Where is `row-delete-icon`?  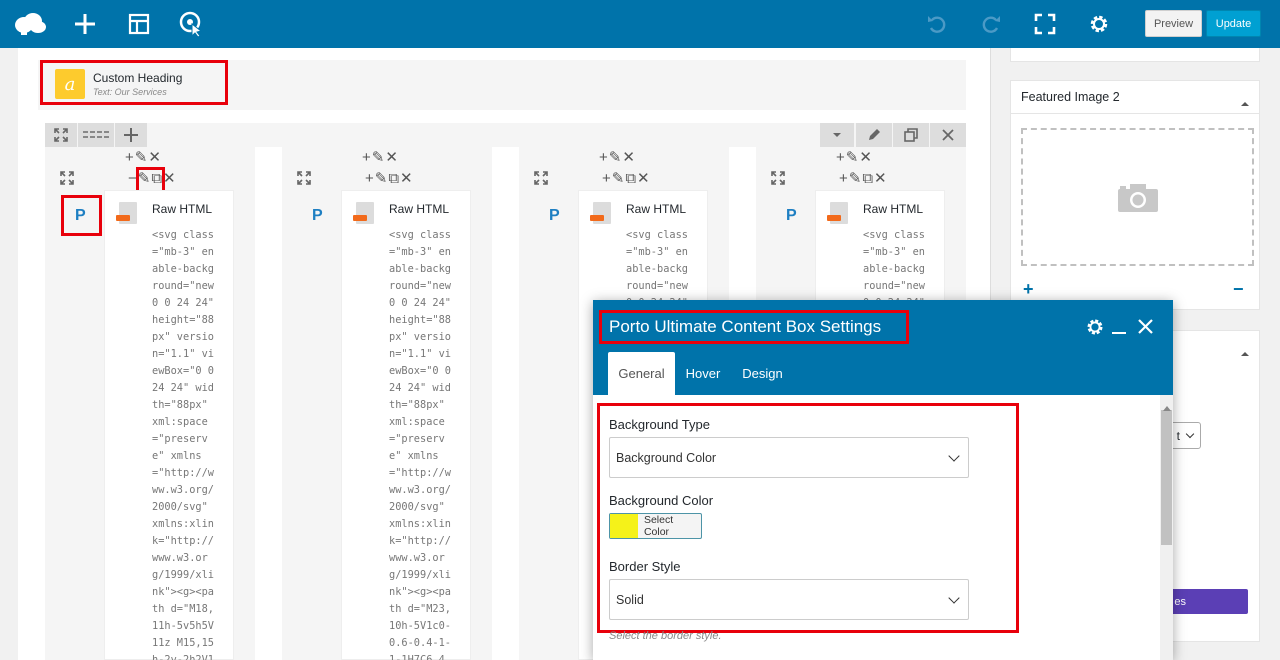
row-delete-icon is located at coordinates (948, 135).